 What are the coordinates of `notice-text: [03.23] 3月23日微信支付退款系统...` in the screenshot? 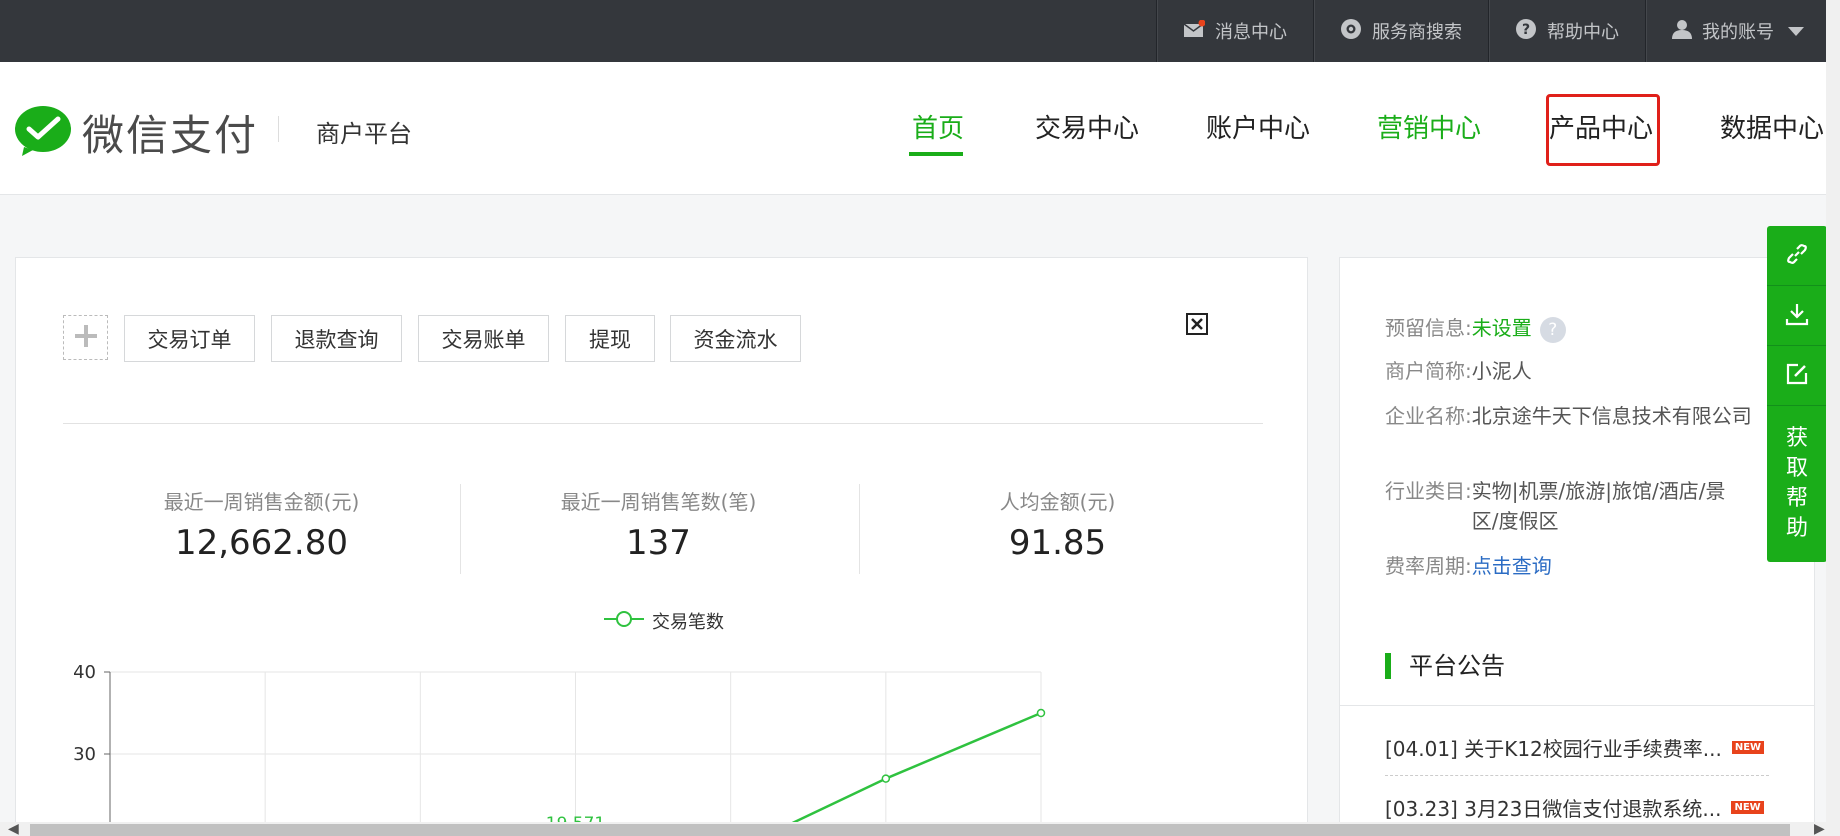 It's located at (1553, 809).